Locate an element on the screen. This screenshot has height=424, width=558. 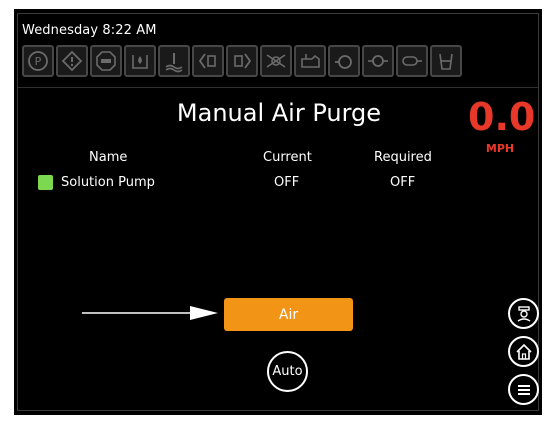
row-current-value: OFF is located at coordinates (287, 182).